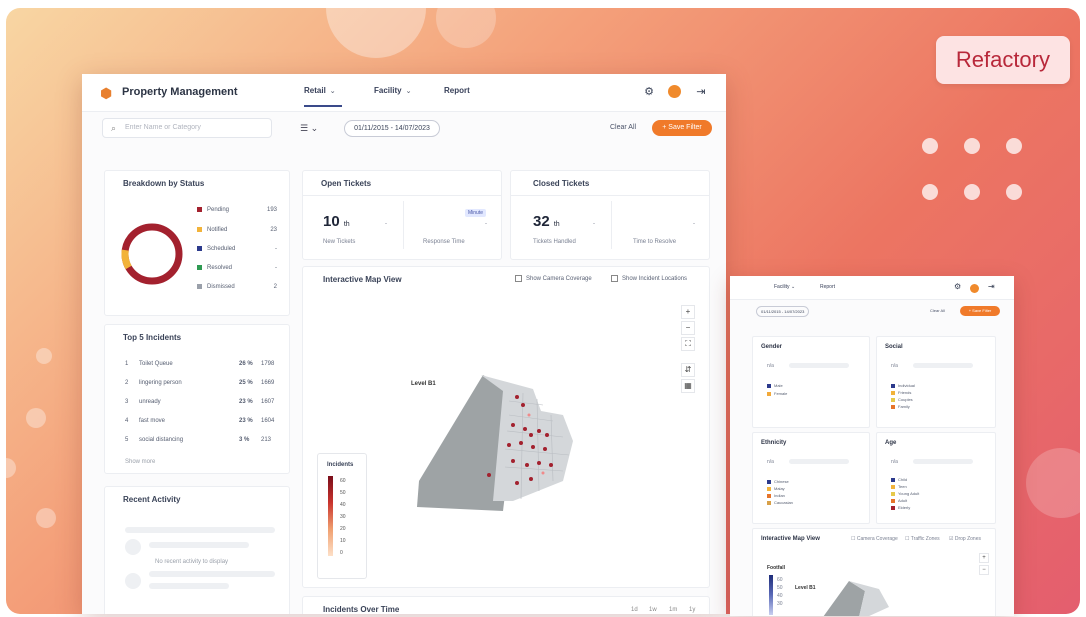 The width and height of the screenshot is (1086, 617). What do you see at coordinates (781, 393) in the screenshot?
I see `legend-label: Female` at bounding box center [781, 393].